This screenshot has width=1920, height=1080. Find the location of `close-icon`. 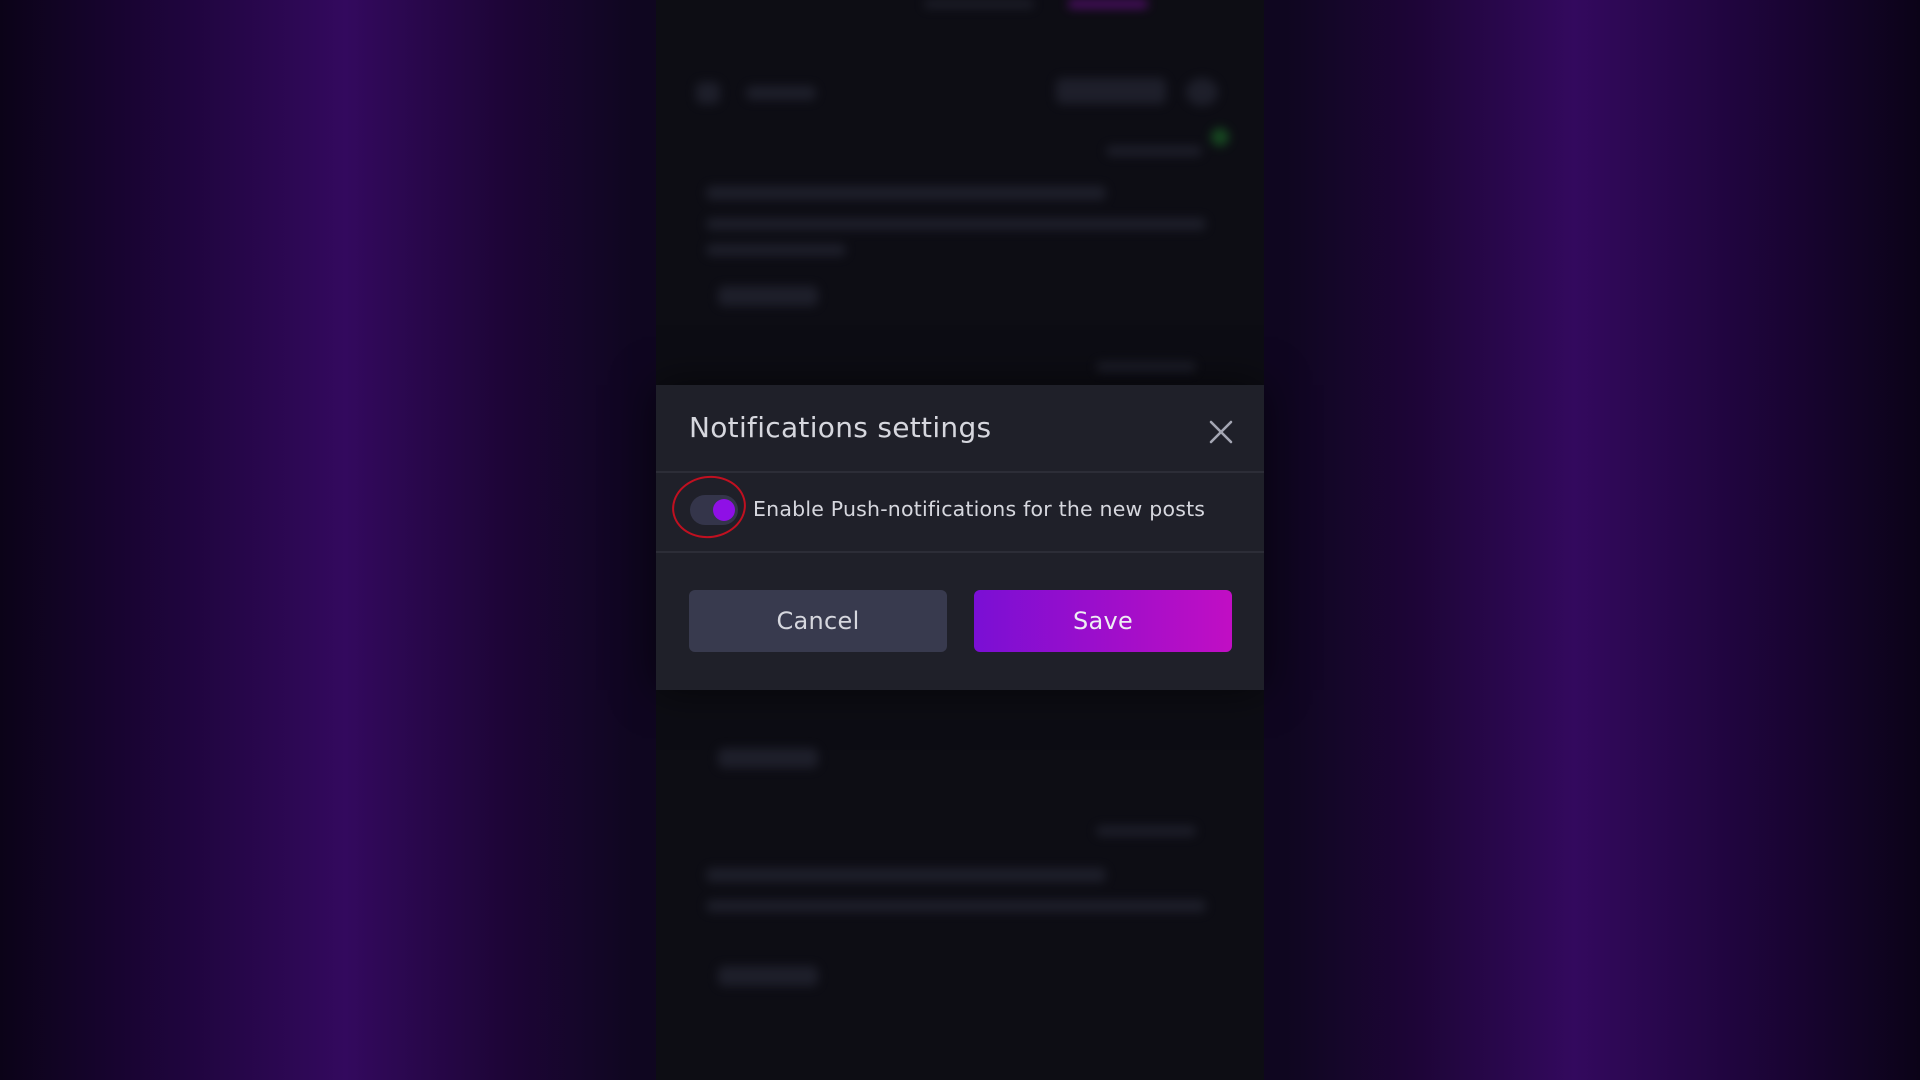

close-icon is located at coordinates (1221, 432).